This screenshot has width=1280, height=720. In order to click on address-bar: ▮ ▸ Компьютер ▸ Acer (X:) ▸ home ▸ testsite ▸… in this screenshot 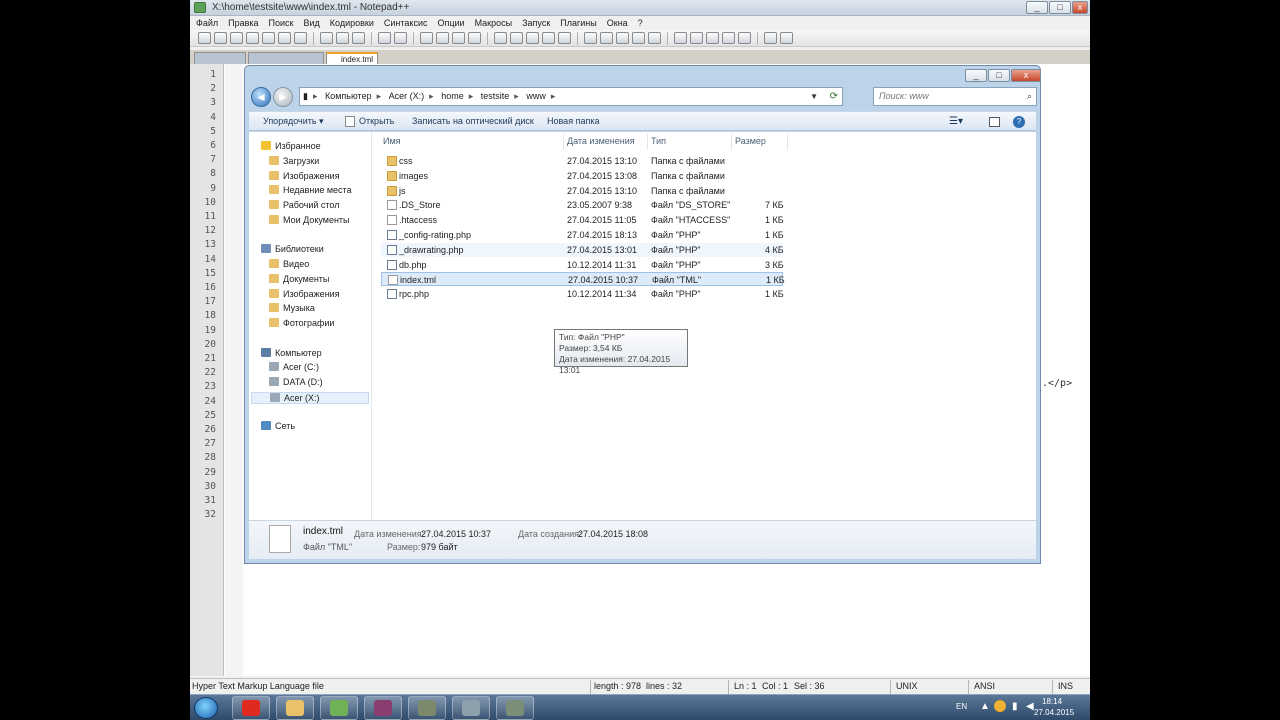, I will do `click(571, 96)`.